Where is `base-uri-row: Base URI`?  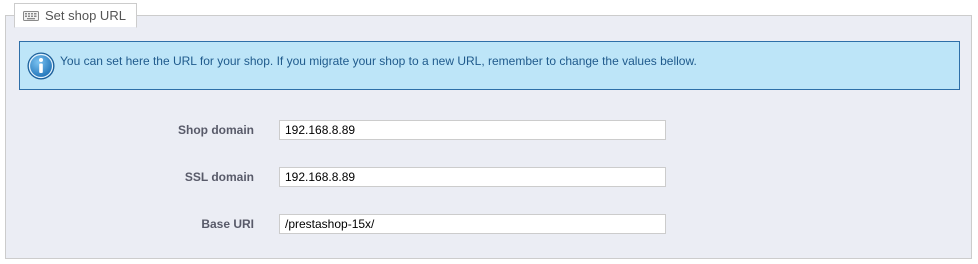 base-uri-row: Base URI is located at coordinates (489, 224).